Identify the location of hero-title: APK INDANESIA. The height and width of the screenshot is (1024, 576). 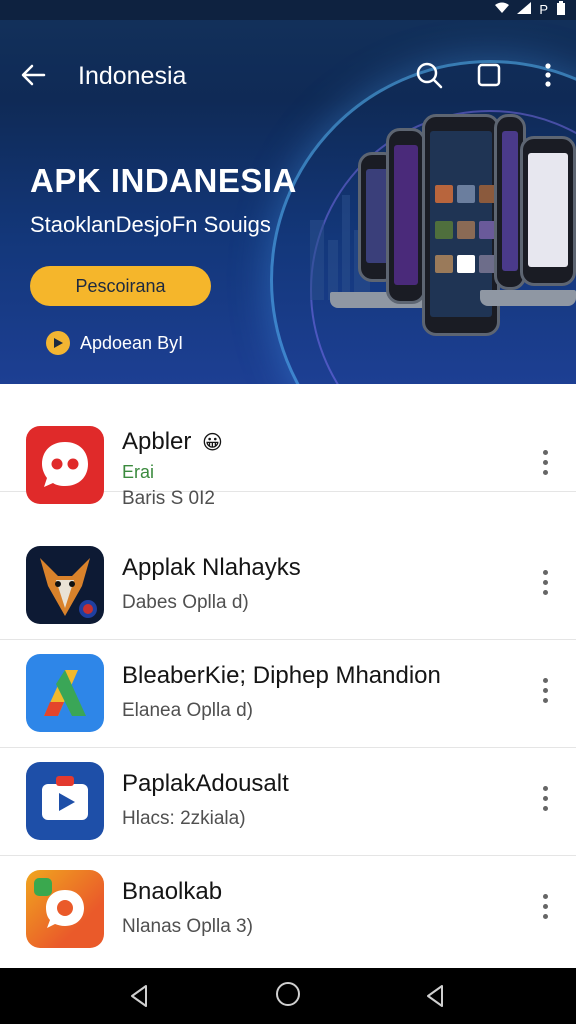
(163, 180).